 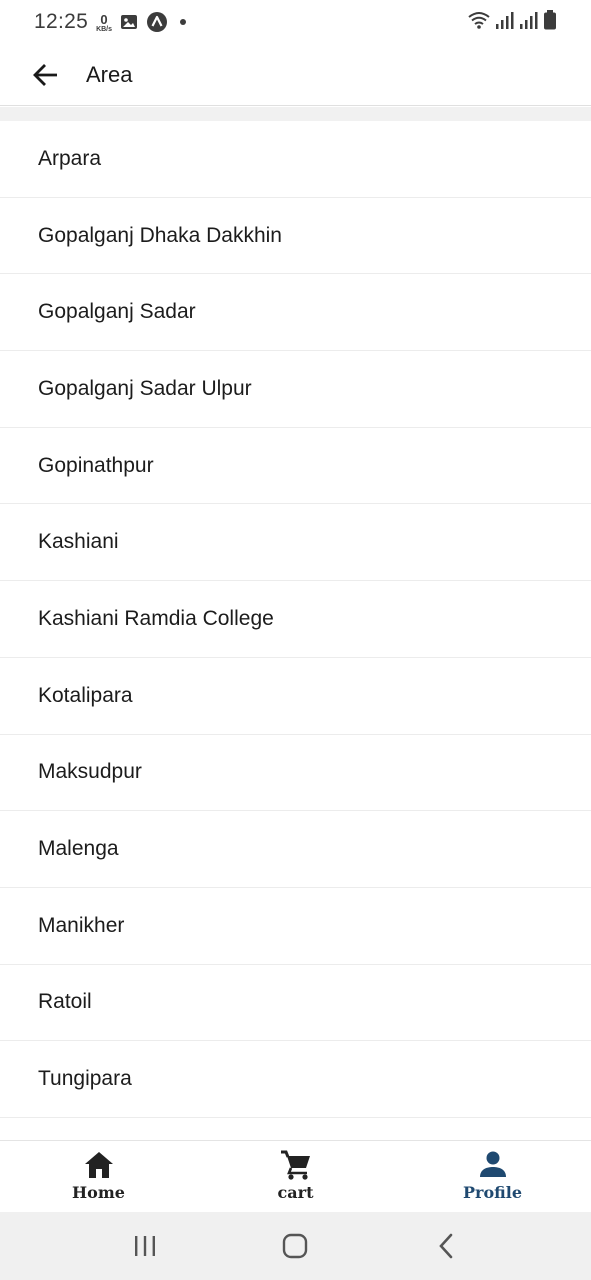 I want to click on status-right-icons, so click(x=512, y=22).